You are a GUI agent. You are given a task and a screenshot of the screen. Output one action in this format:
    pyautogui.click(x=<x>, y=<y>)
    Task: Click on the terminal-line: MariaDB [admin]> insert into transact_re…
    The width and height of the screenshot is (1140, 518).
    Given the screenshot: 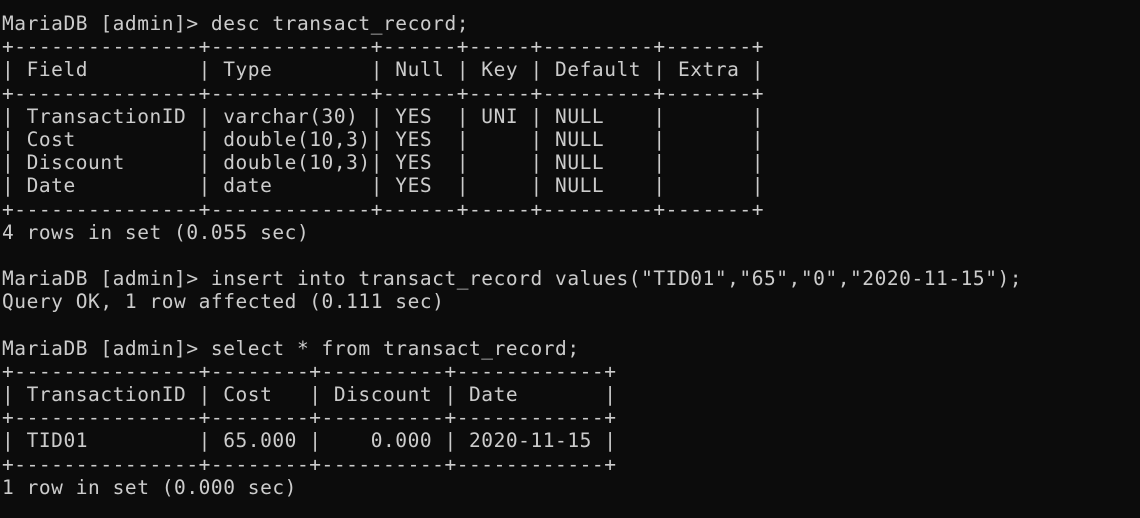 What is the action you would take?
    pyautogui.click(x=512, y=279)
    